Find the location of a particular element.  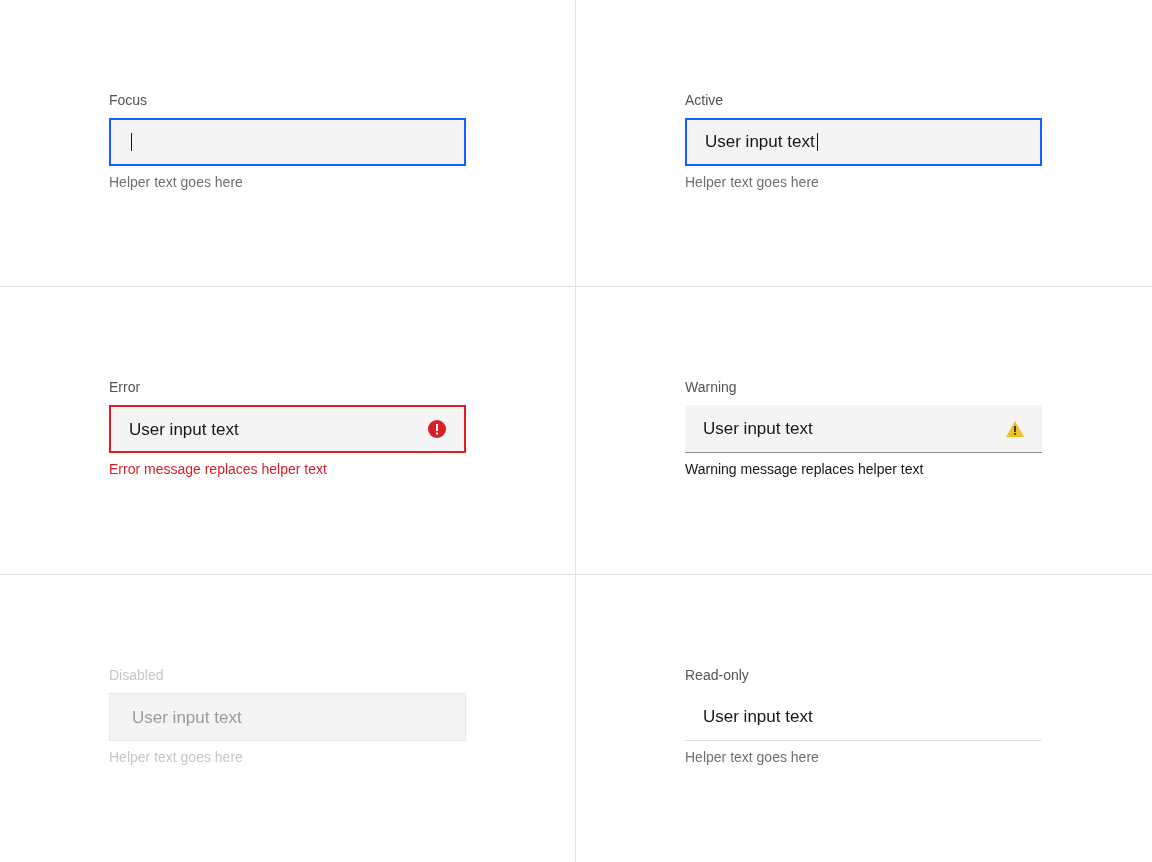

input-field is located at coordinates (287, 142).